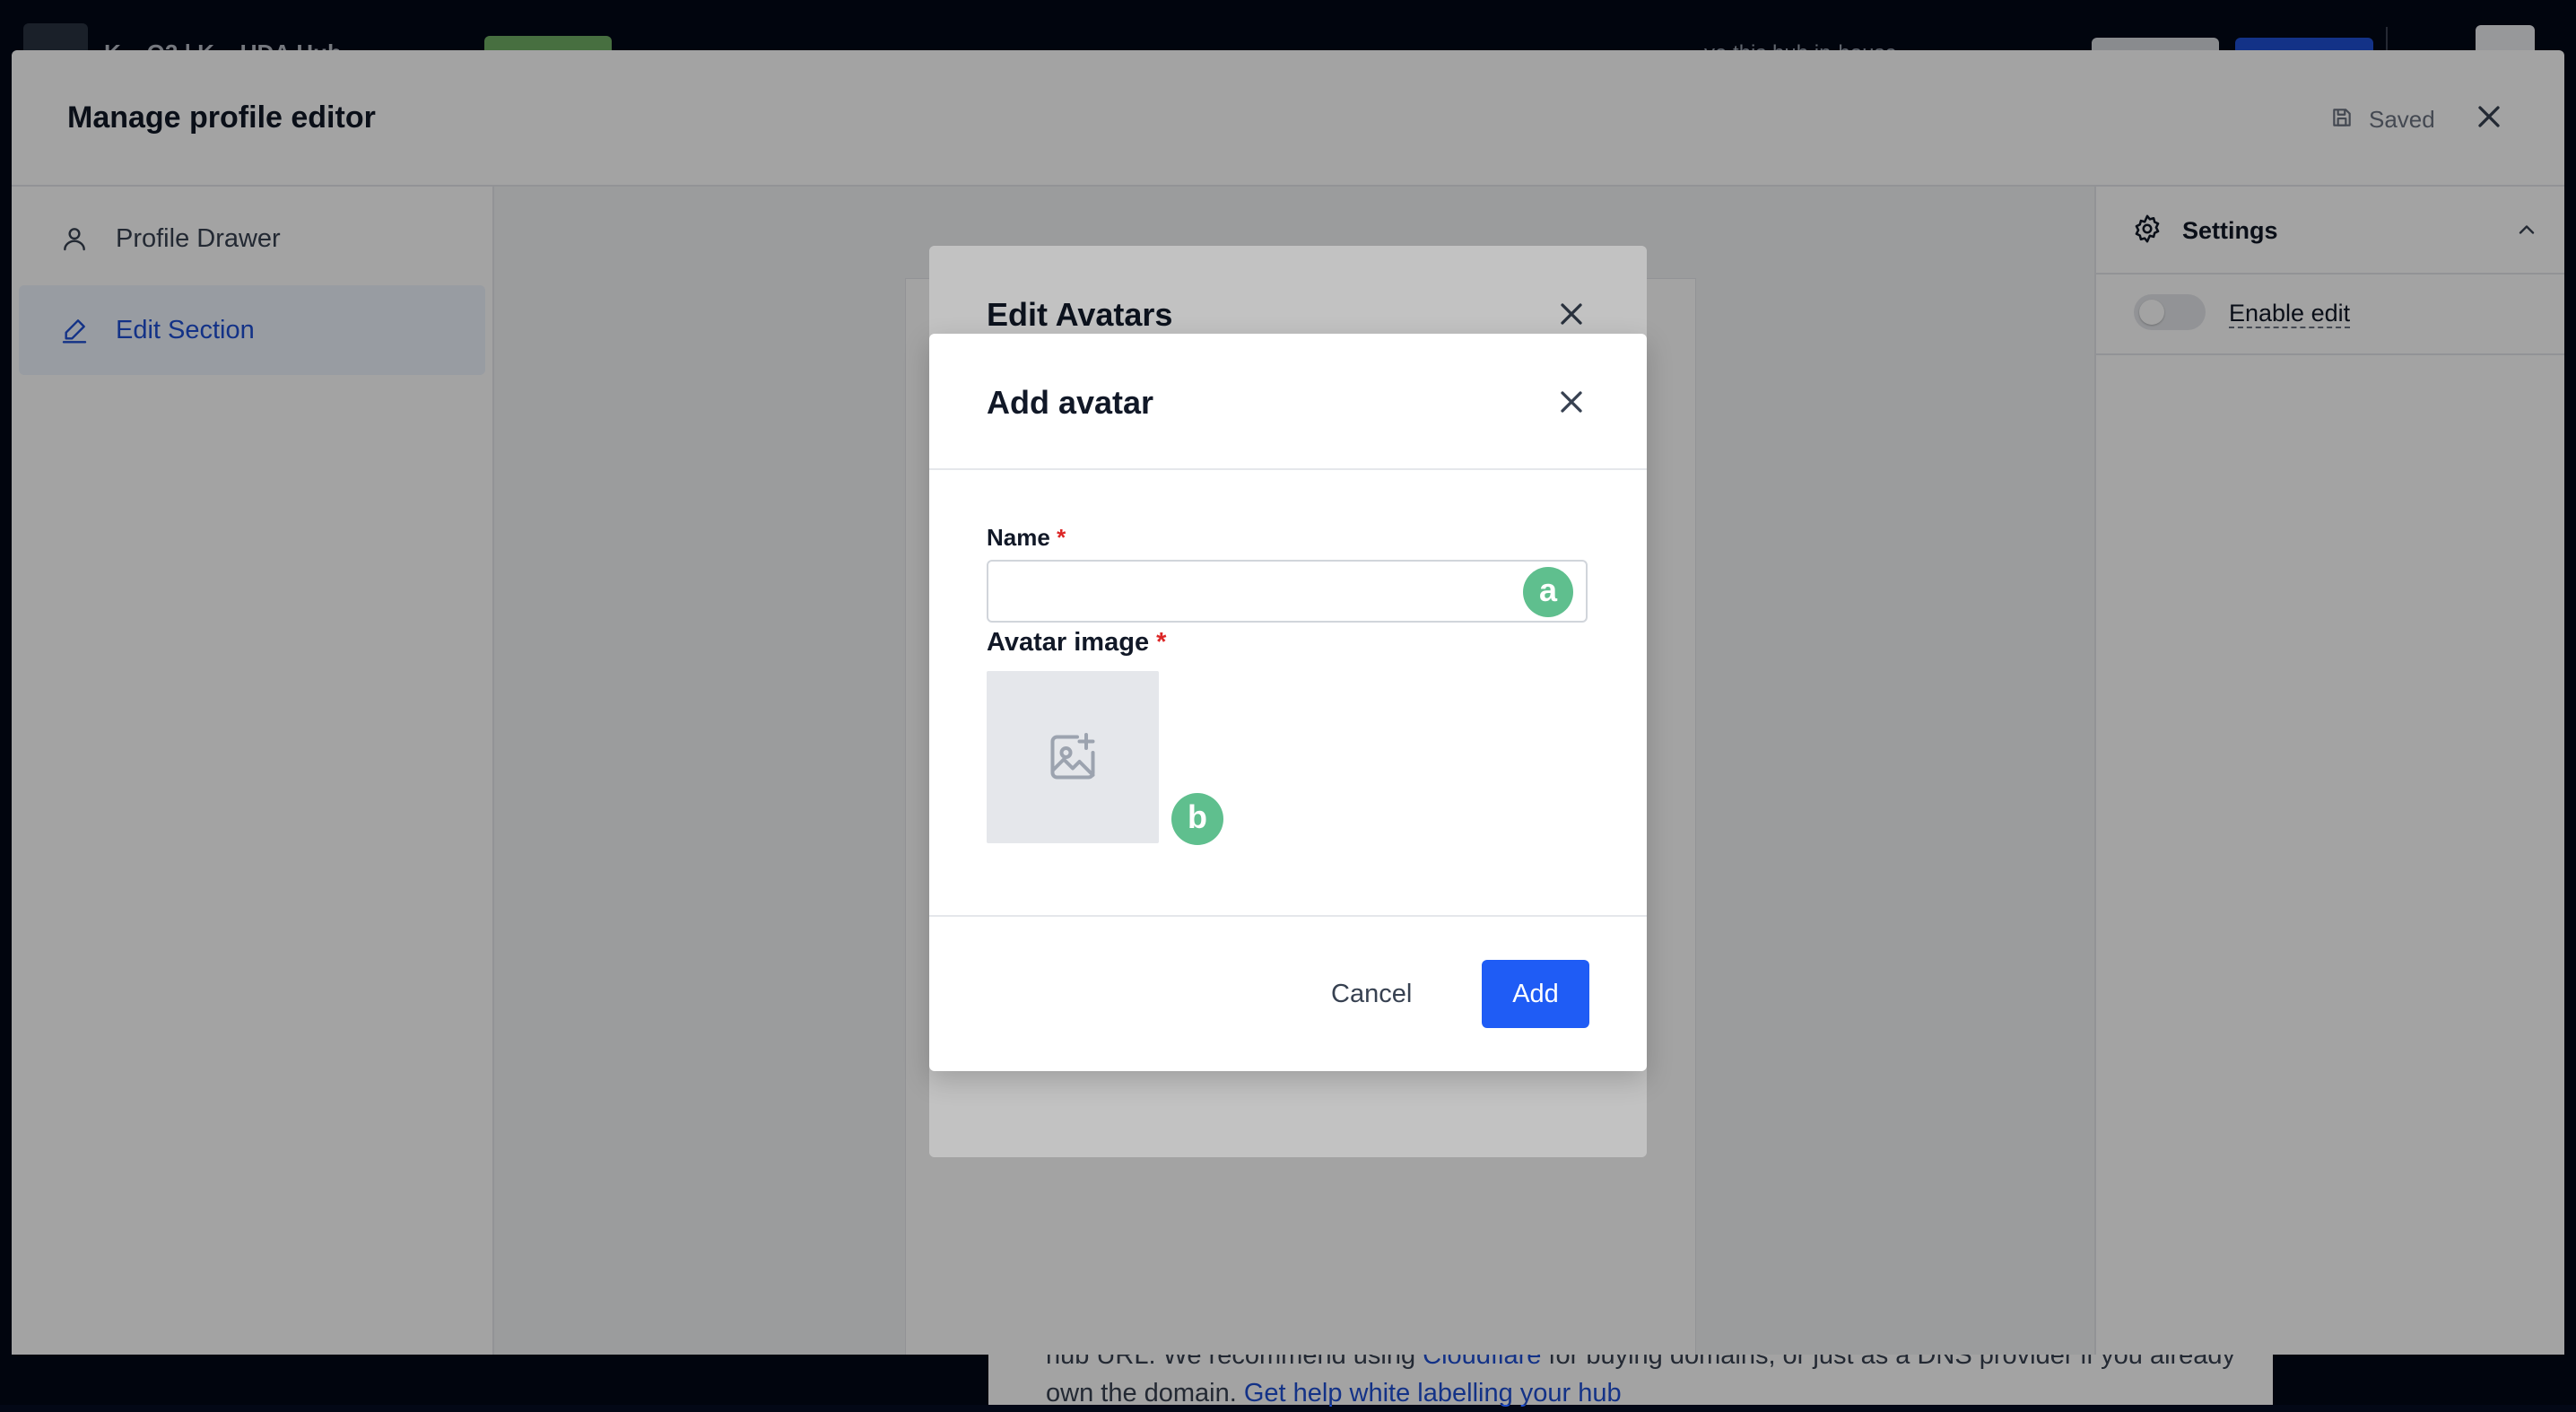 Image resolution: width=2576 pixels, height=1412 pixels. I want to click on name-field-label: Name *, so click(1026, 538).